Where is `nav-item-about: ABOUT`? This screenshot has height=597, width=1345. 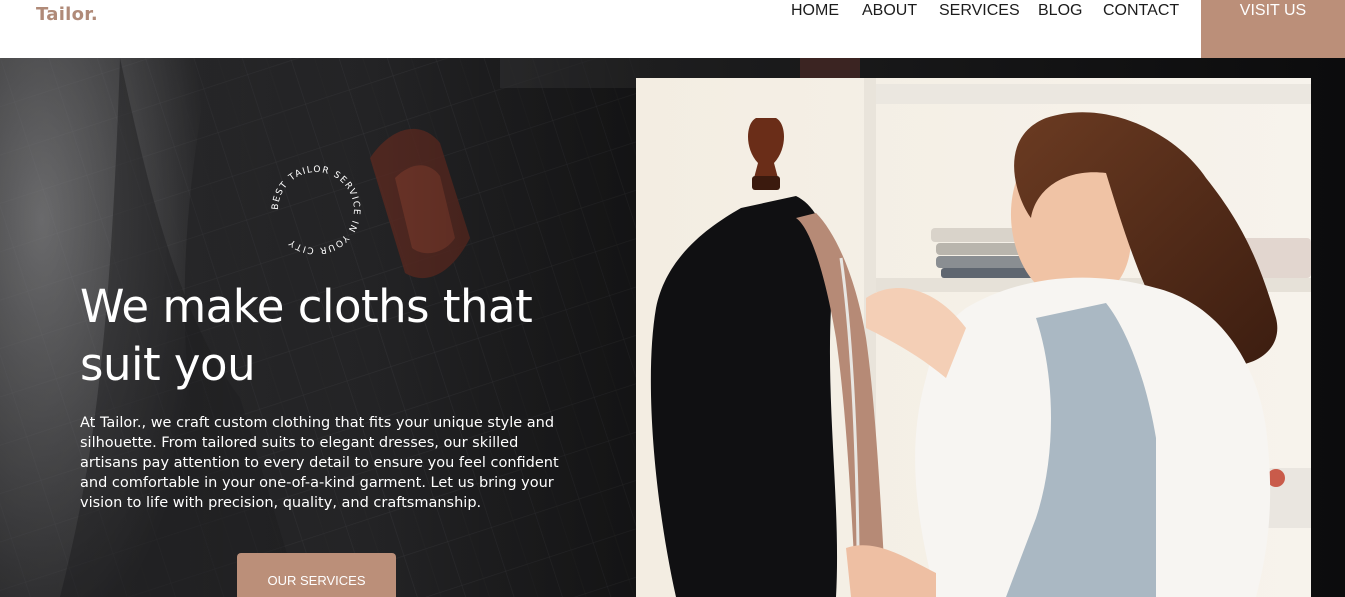 nav-item-about: ABOUT is located at coordinates (889, 11).